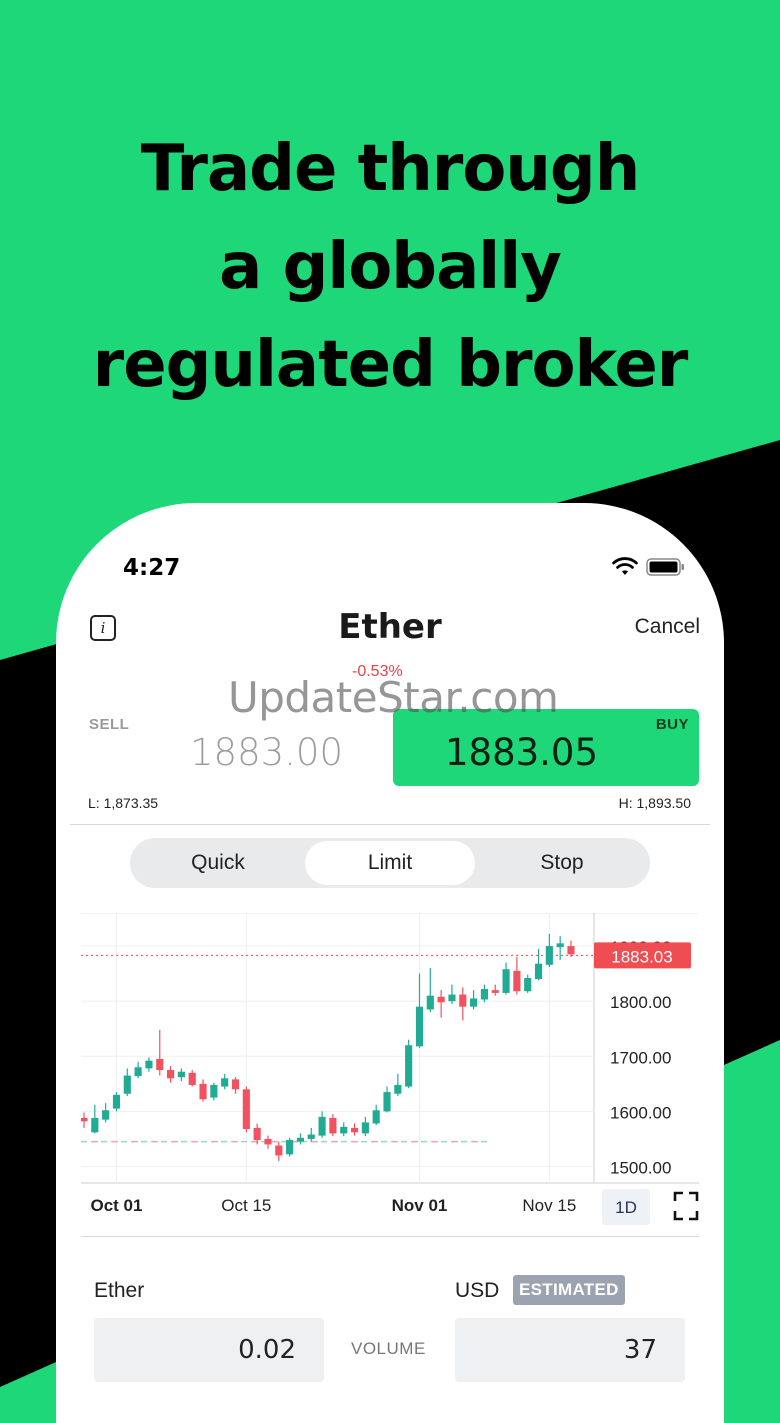  I want to click on buy-price: 1883.05, so click(522, 752).